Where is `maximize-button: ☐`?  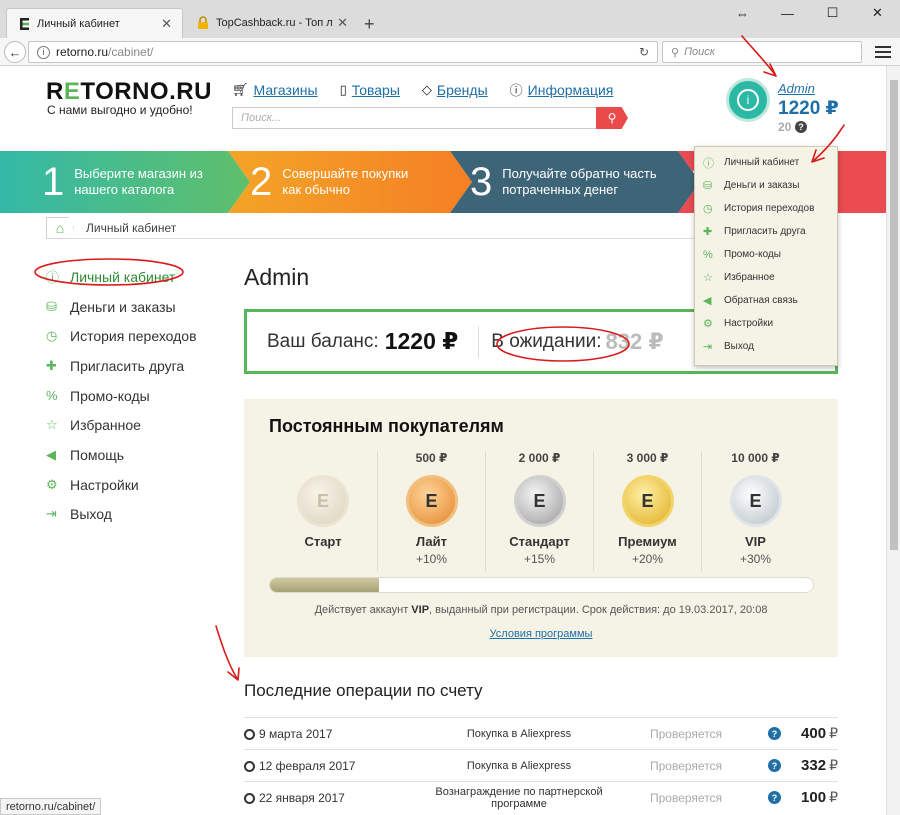
maximize-button: ☐ is located at coordinates (832, 13).